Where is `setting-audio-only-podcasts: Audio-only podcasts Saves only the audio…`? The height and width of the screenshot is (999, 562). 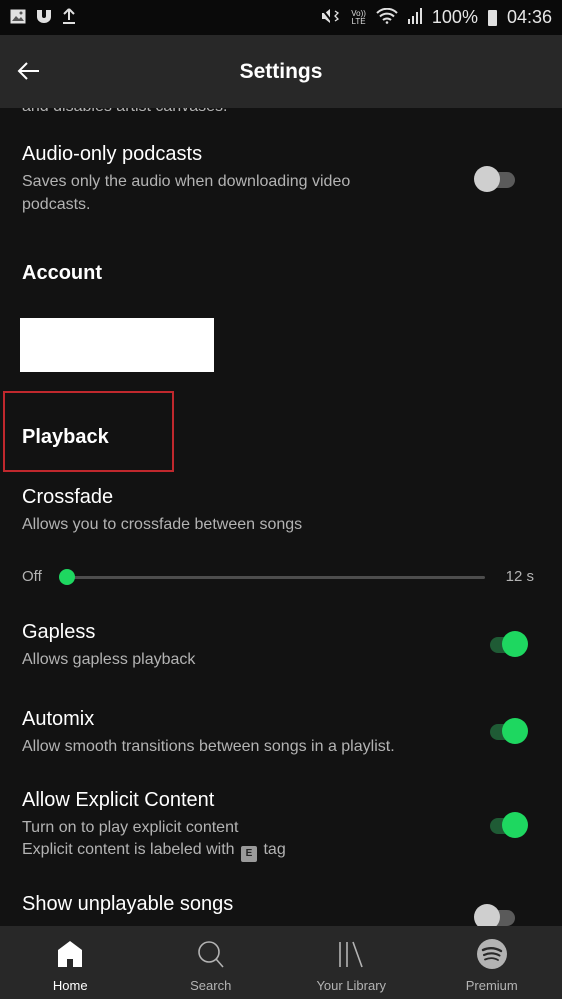
setting-audio-only-podcasts: Audio-only podcasts Saves only the audio… is located at coordinates (282, 179).